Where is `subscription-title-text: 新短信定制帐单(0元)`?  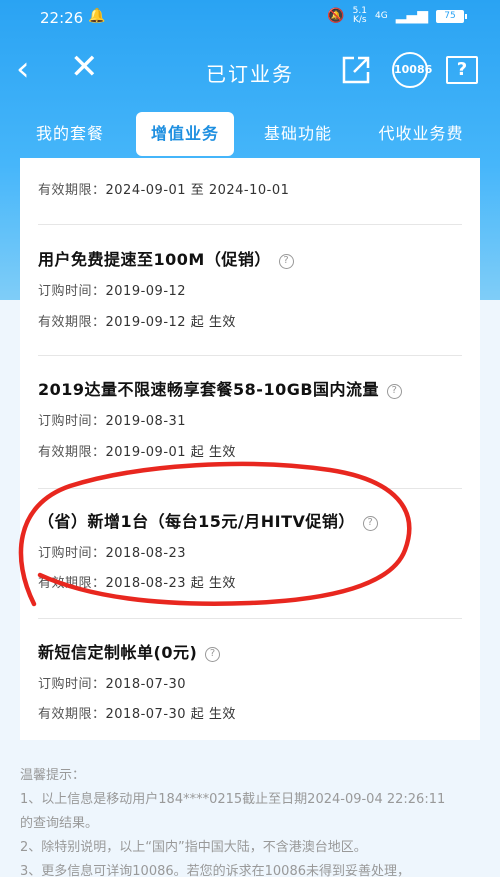
subscription-title-text: 新短信定制帐单(0元) is located at coordinates (118, 652).